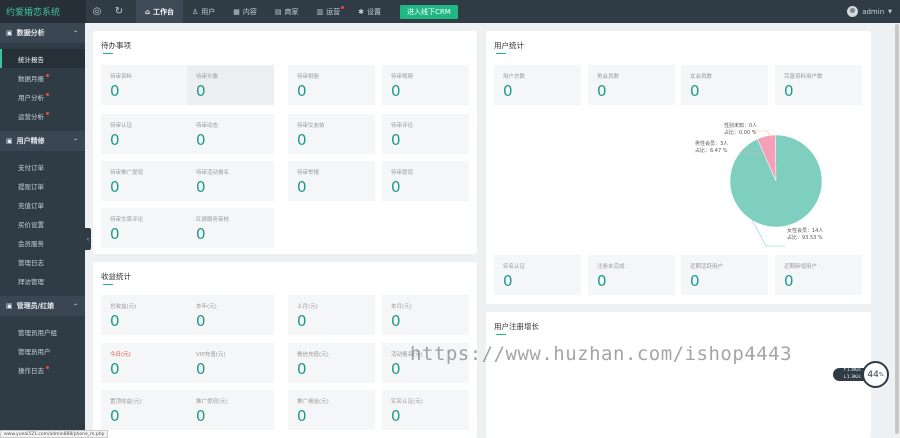 The height and width of the screenshot is (438, 900). Describe the element at coordinates (291, 11) in the screenshot. I see `nav-label: 商家` at that location.